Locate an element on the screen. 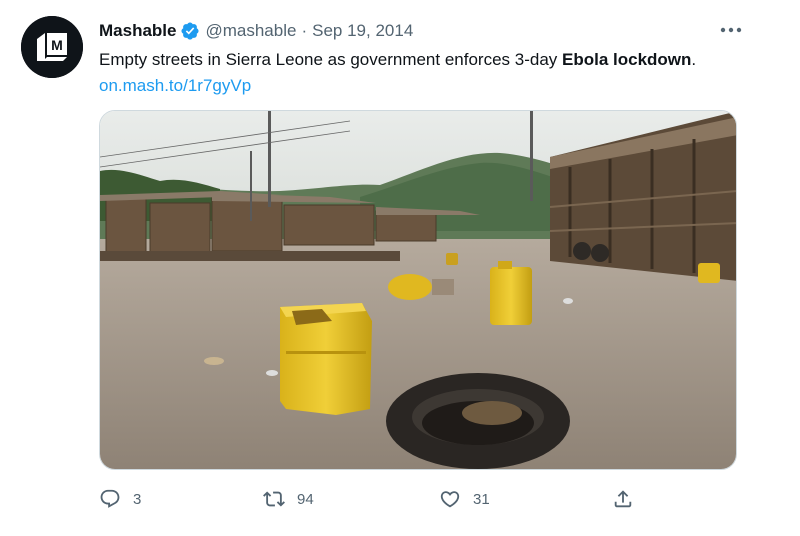 The image size is (800, 536). like-count: 31 is located at coordinates (481, 499).